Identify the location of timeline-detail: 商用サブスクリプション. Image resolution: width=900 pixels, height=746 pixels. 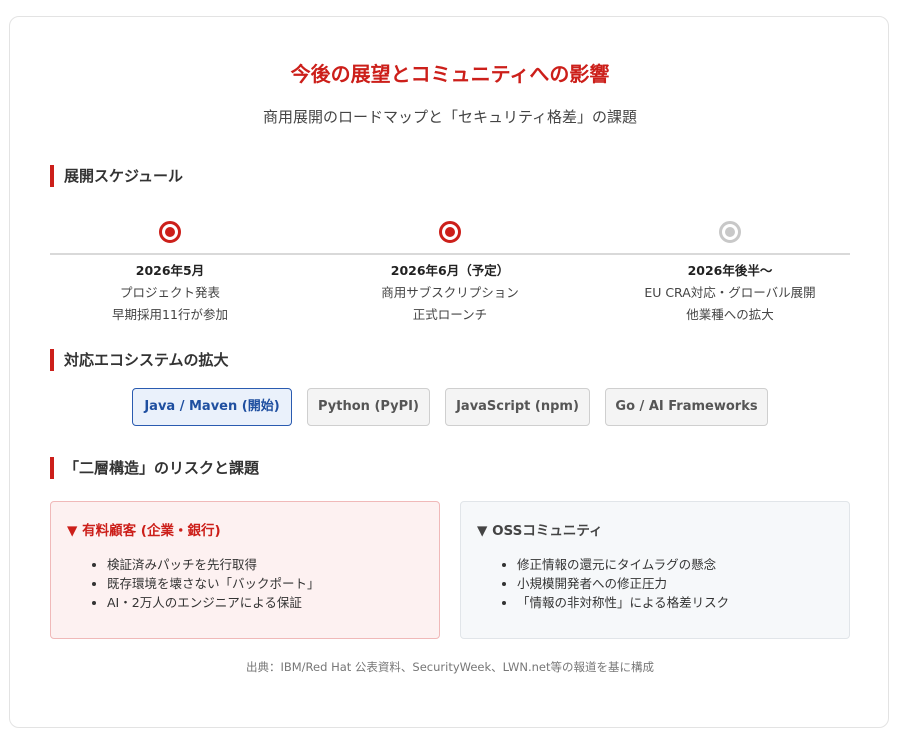
(450, 292).